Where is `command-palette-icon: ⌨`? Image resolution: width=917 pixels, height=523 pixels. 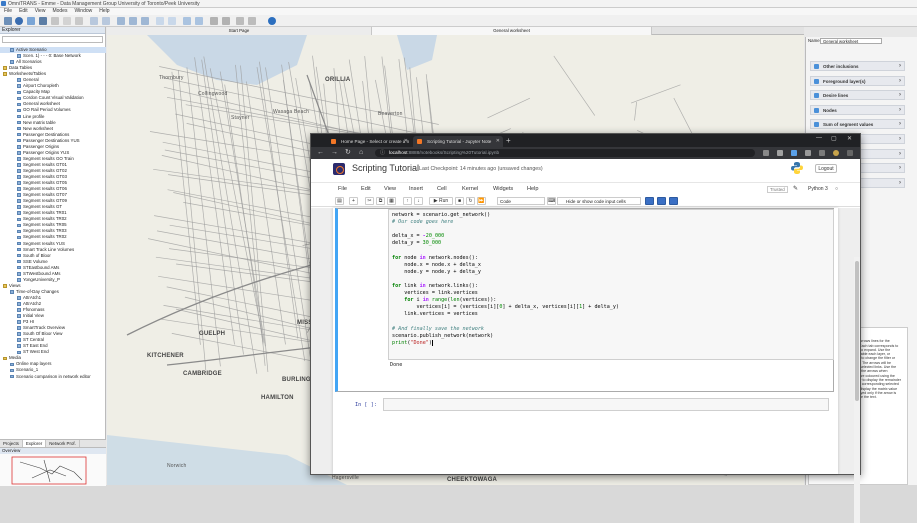
command-palette-icon: ⌨ is located at coordinates (551, 201).